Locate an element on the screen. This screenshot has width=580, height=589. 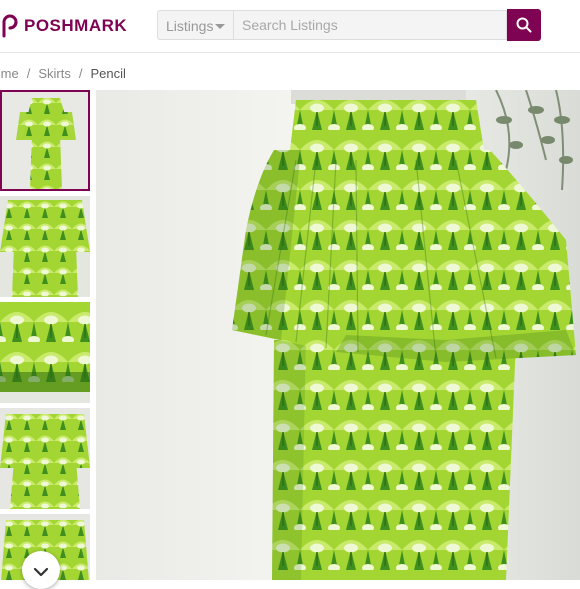
site-header: POSHMARK Listings is located at coordinates (290, 26).